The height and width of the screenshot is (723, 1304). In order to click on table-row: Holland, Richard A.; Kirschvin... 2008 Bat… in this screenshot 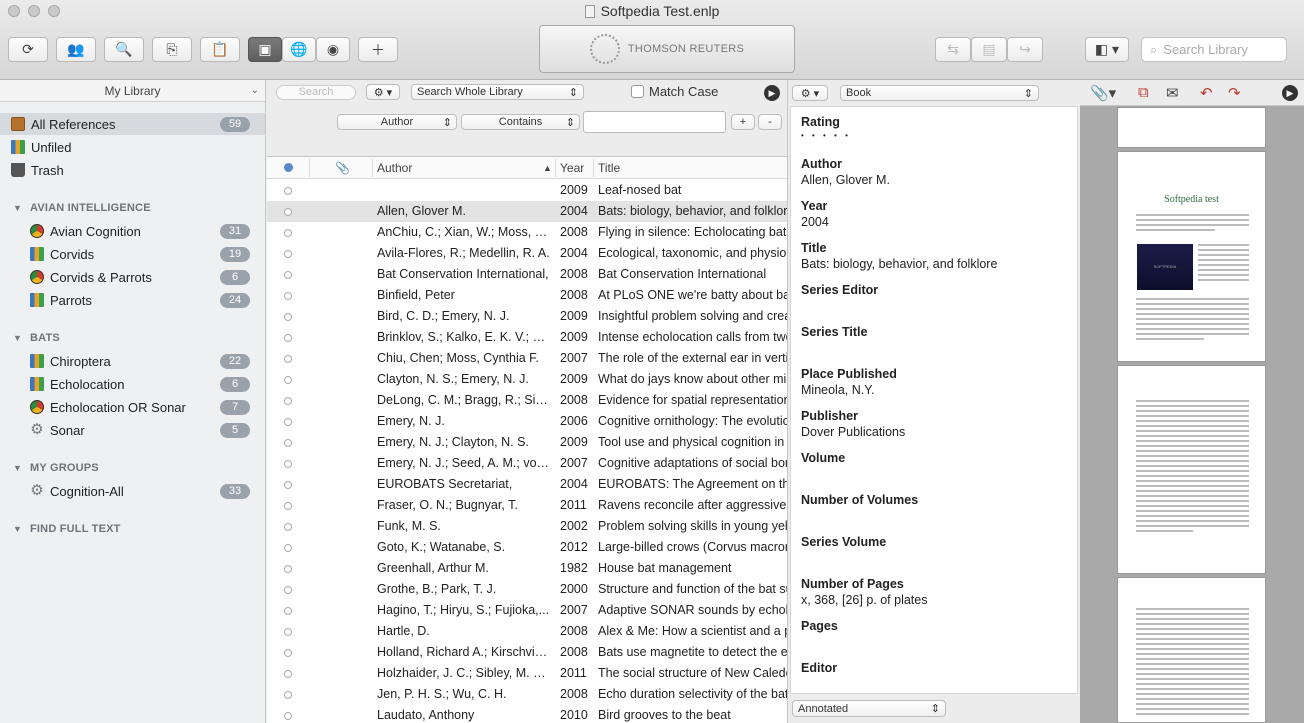, I will do `click(527, 652)`.